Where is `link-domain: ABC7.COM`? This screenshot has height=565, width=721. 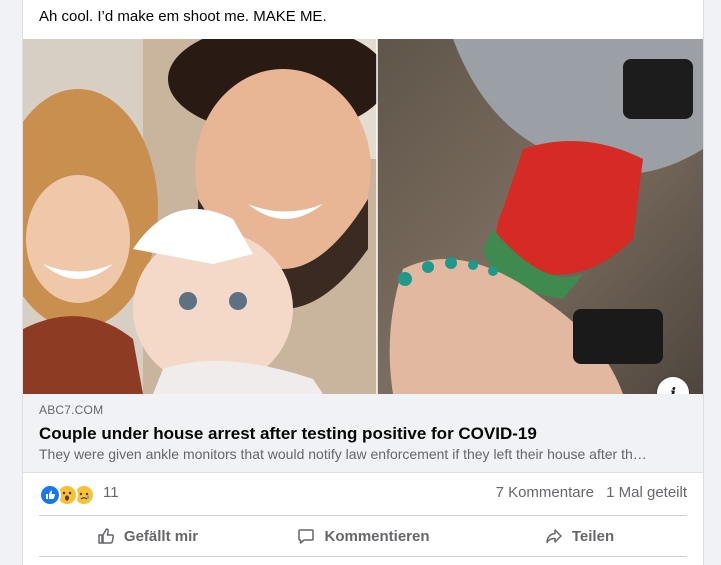 link-domain: ABC7.COM is located at coordinates (71, 410).